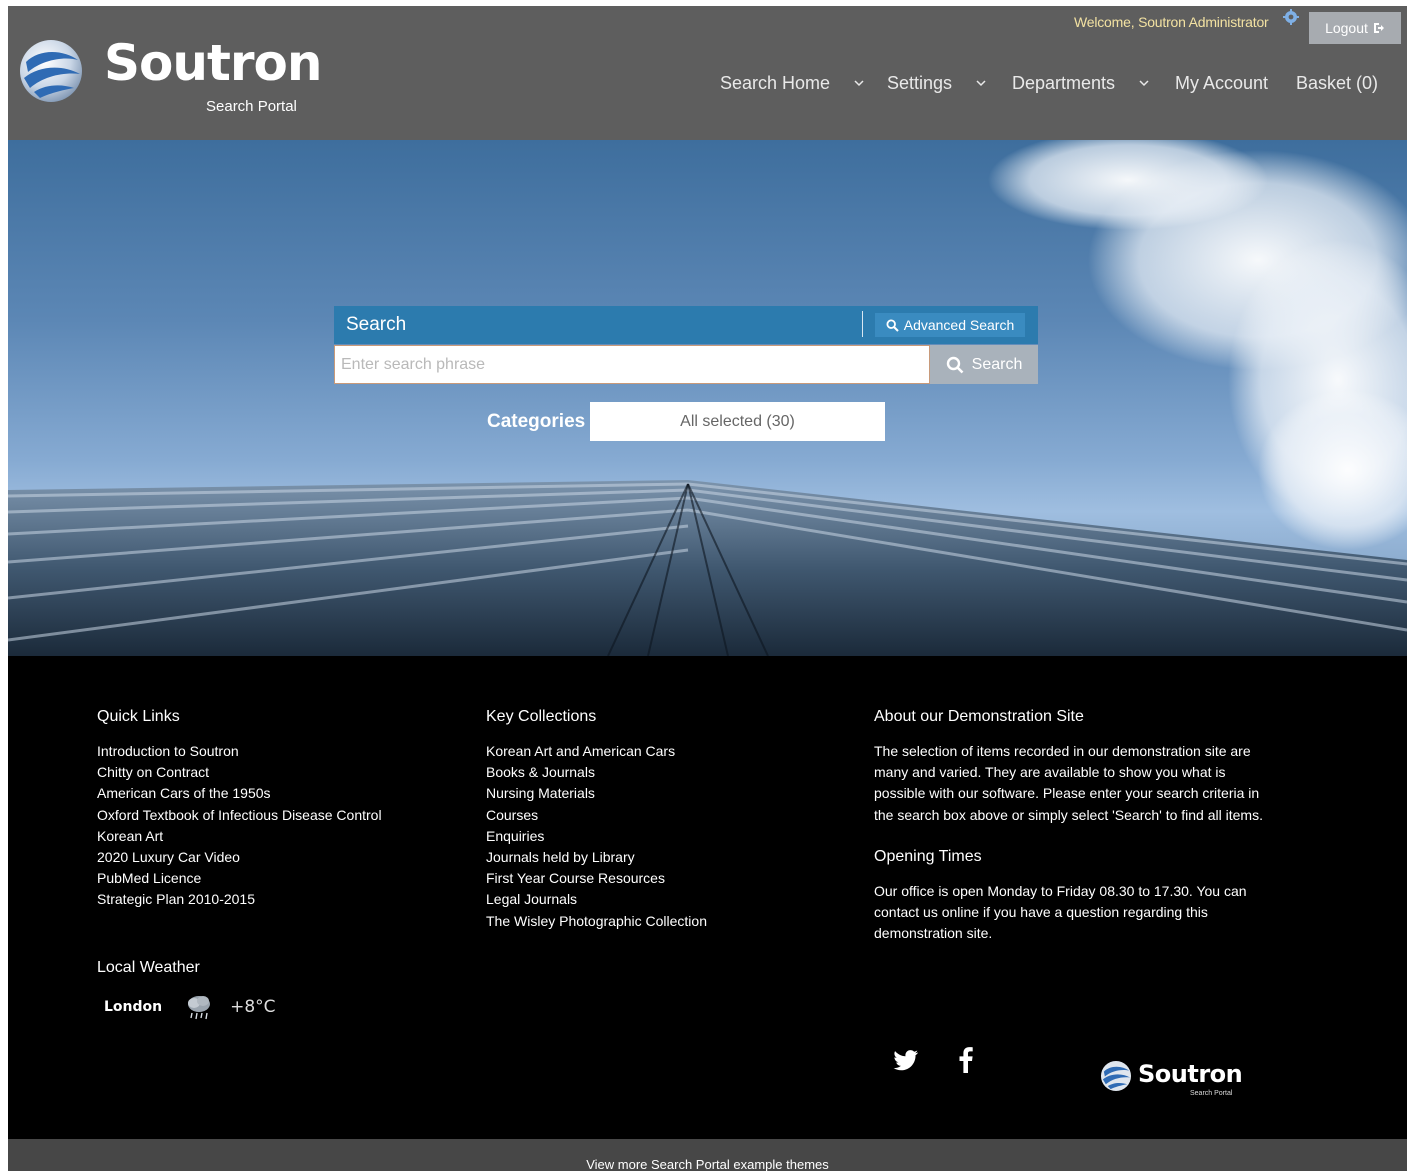 The height and width of the screenshot is (1171, 1413). Describe the element at coordinates (997, 364) in the screenshot. I see `search-button-label: Search` at that location.